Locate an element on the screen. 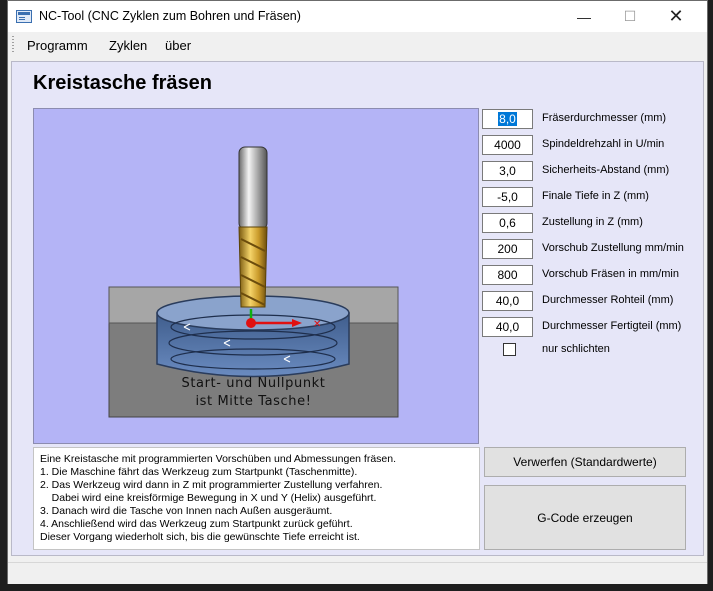  milling-feed-label: Vorschub Fräsen in mm/min is located at coordinates (610, 274).